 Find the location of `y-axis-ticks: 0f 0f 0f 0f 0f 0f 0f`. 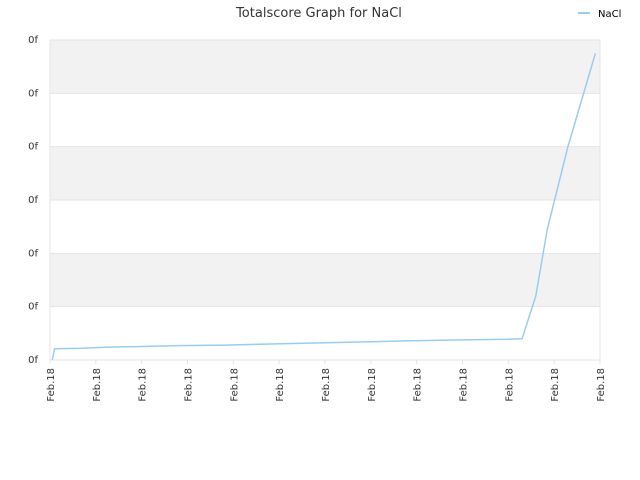

y-axis-ticks: 0f 0f 0f 0f 0f 0f 0f is located at coordinates (33, 200).